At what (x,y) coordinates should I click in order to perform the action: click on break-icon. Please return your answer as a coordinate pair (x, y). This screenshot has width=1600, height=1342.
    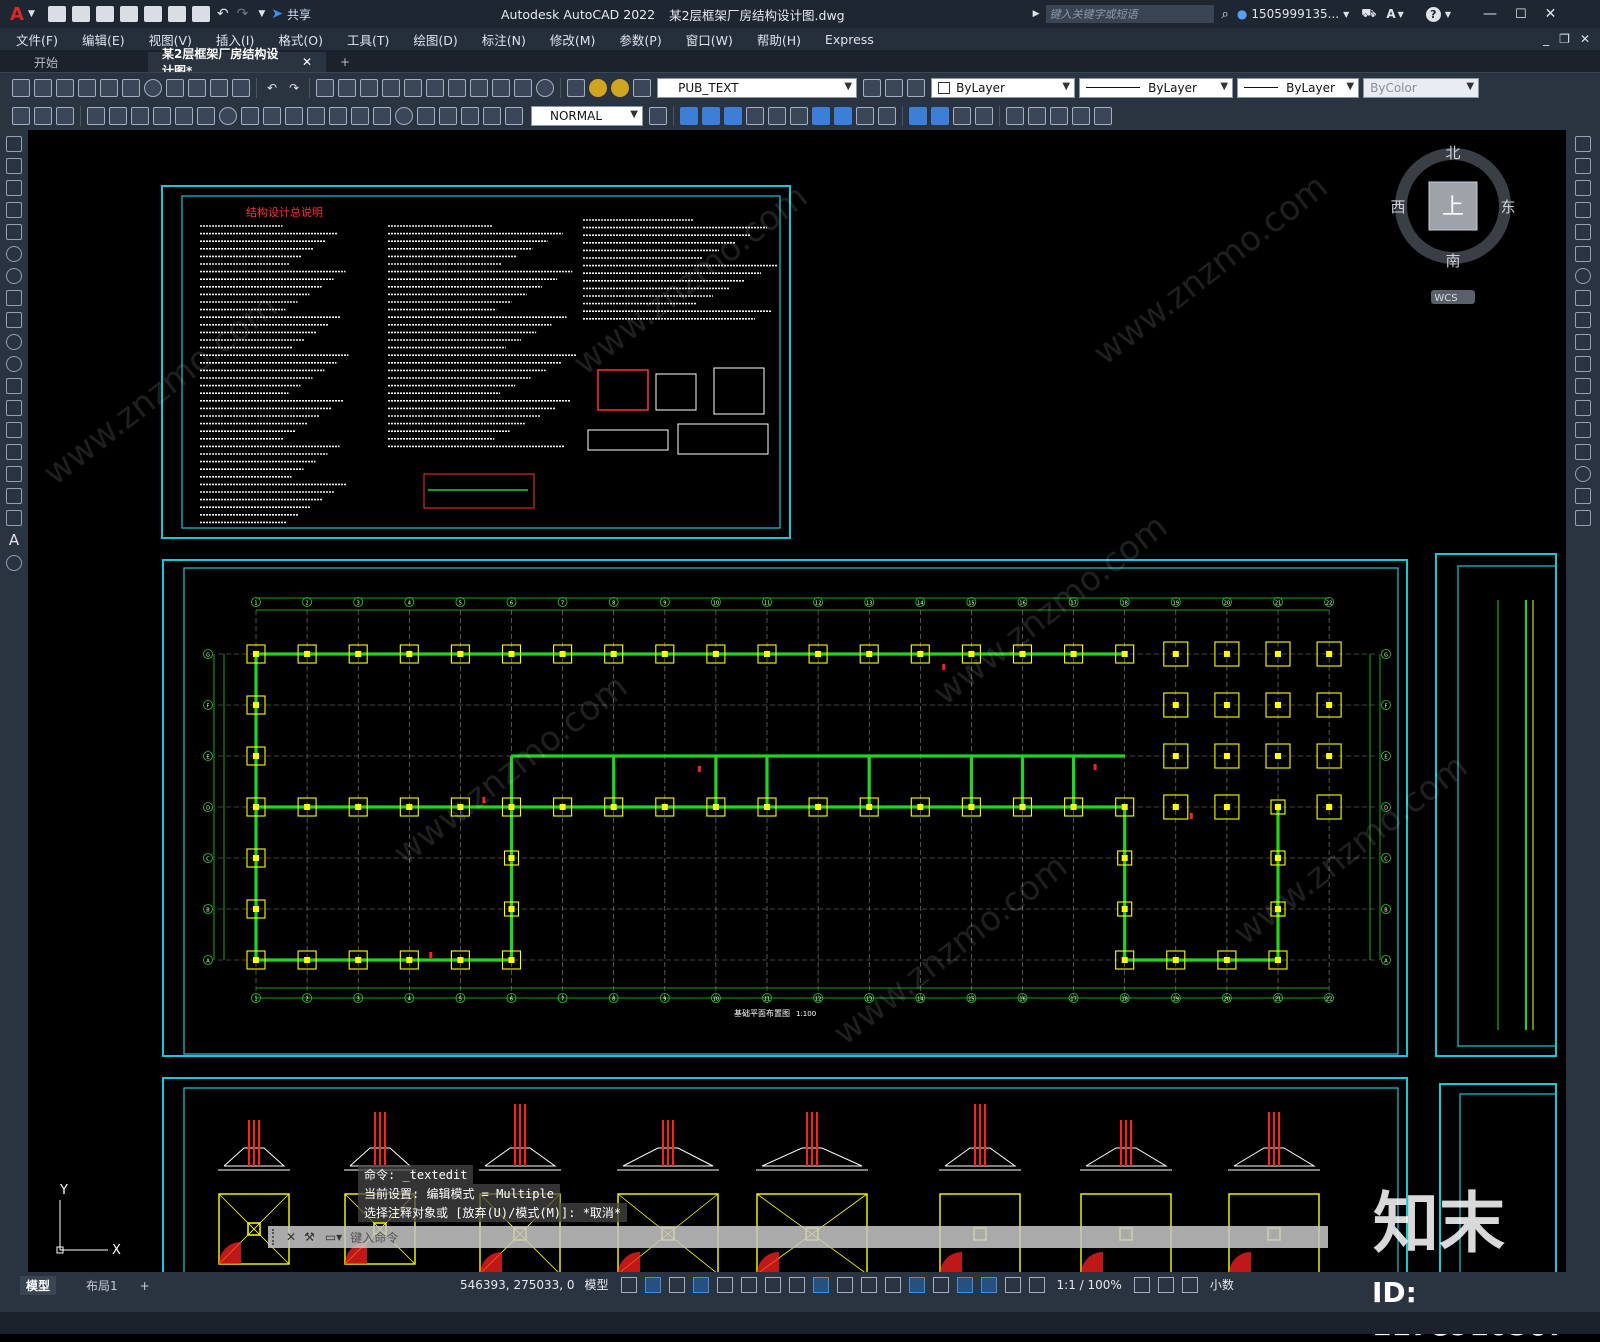
    Looking at the image, I should click on (1583, 408).